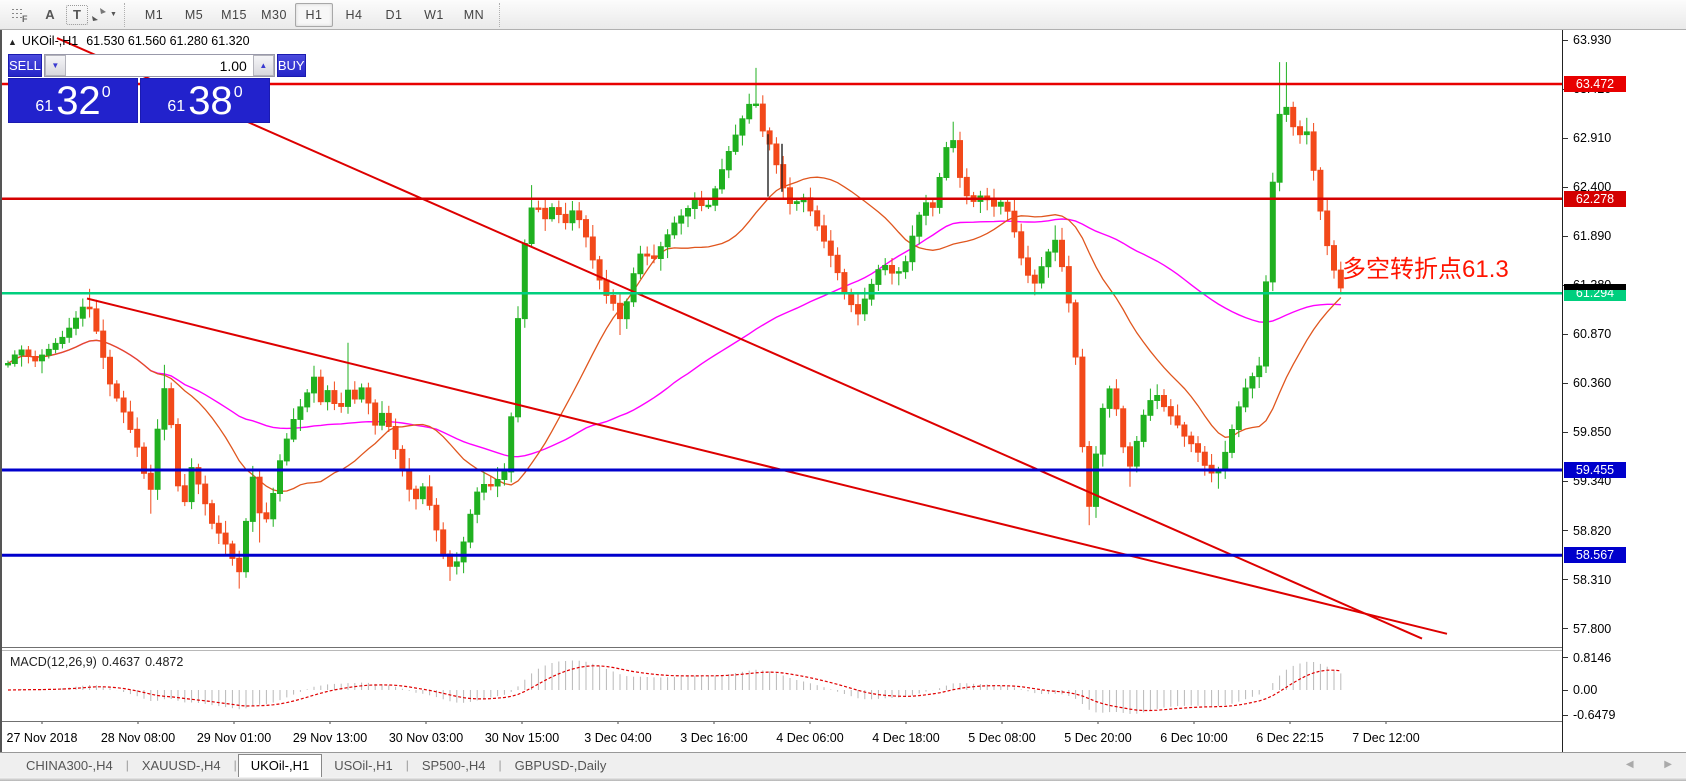 The height and width of the screenshot is (781, 1686). What do you see at coordinates (69, 766) in the screenshot?
I see `tab-china300: CHINA300-,H4` at bounding box center [69, 766].